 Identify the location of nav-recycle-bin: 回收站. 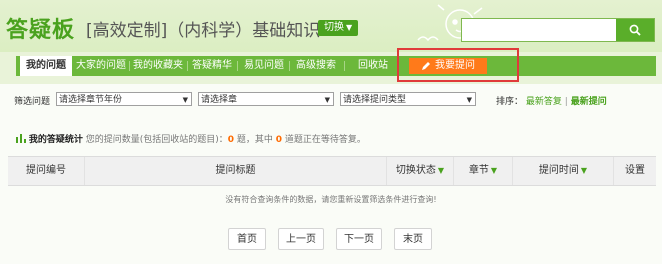
(373, 66).